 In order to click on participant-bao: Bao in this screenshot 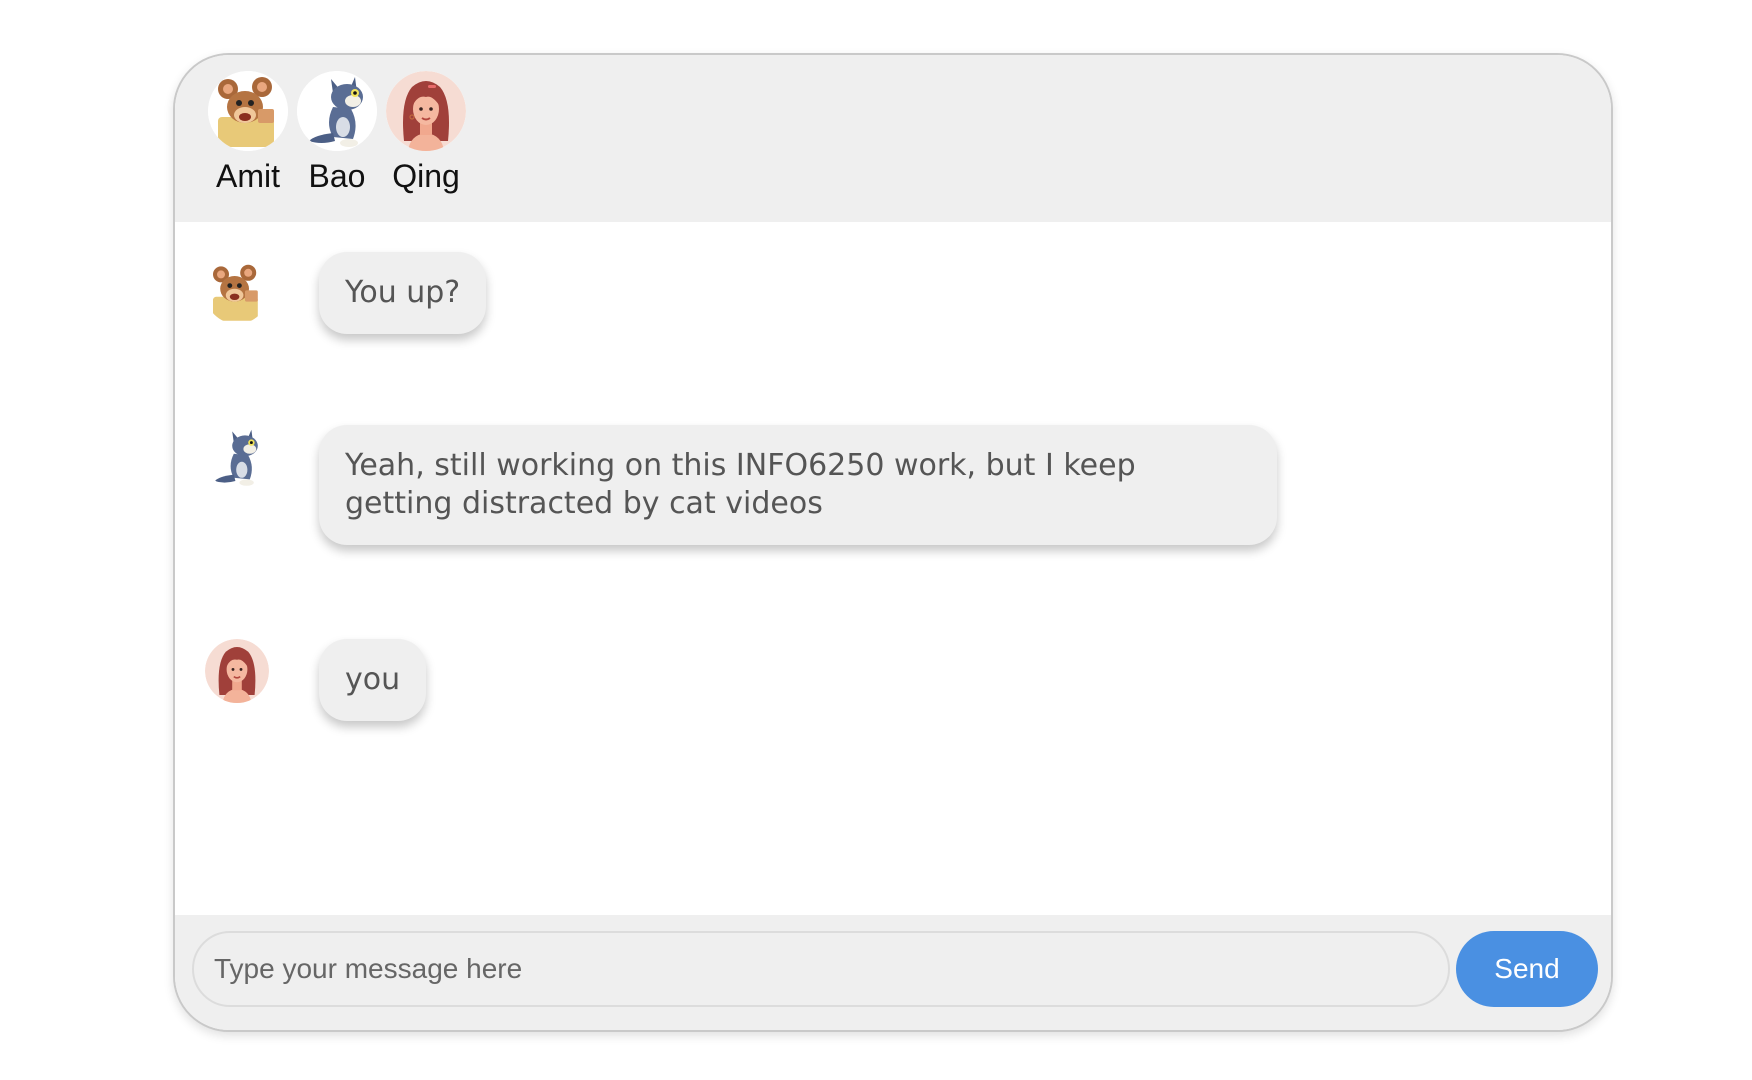, I will do `click(337, 133)`.